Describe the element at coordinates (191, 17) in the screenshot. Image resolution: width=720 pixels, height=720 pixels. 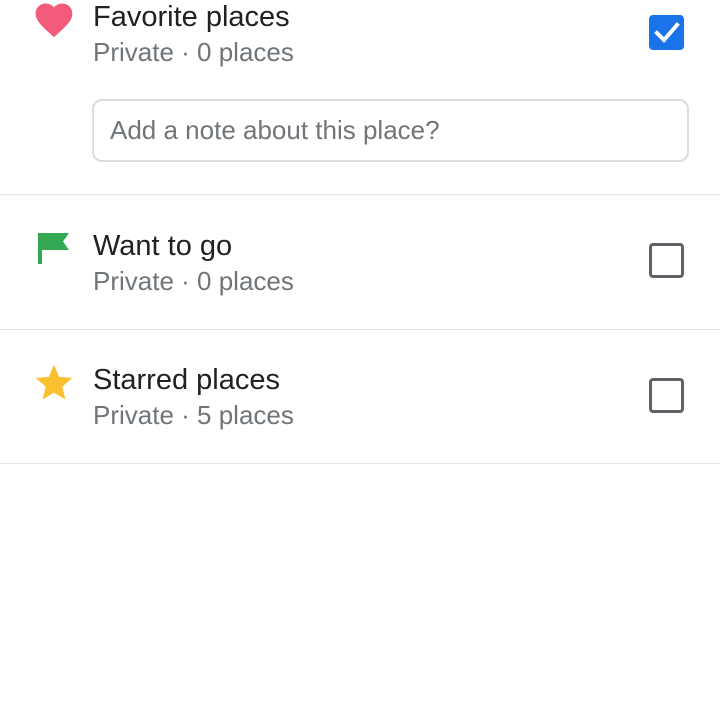
I see `list-title: Favorite places` at that location.